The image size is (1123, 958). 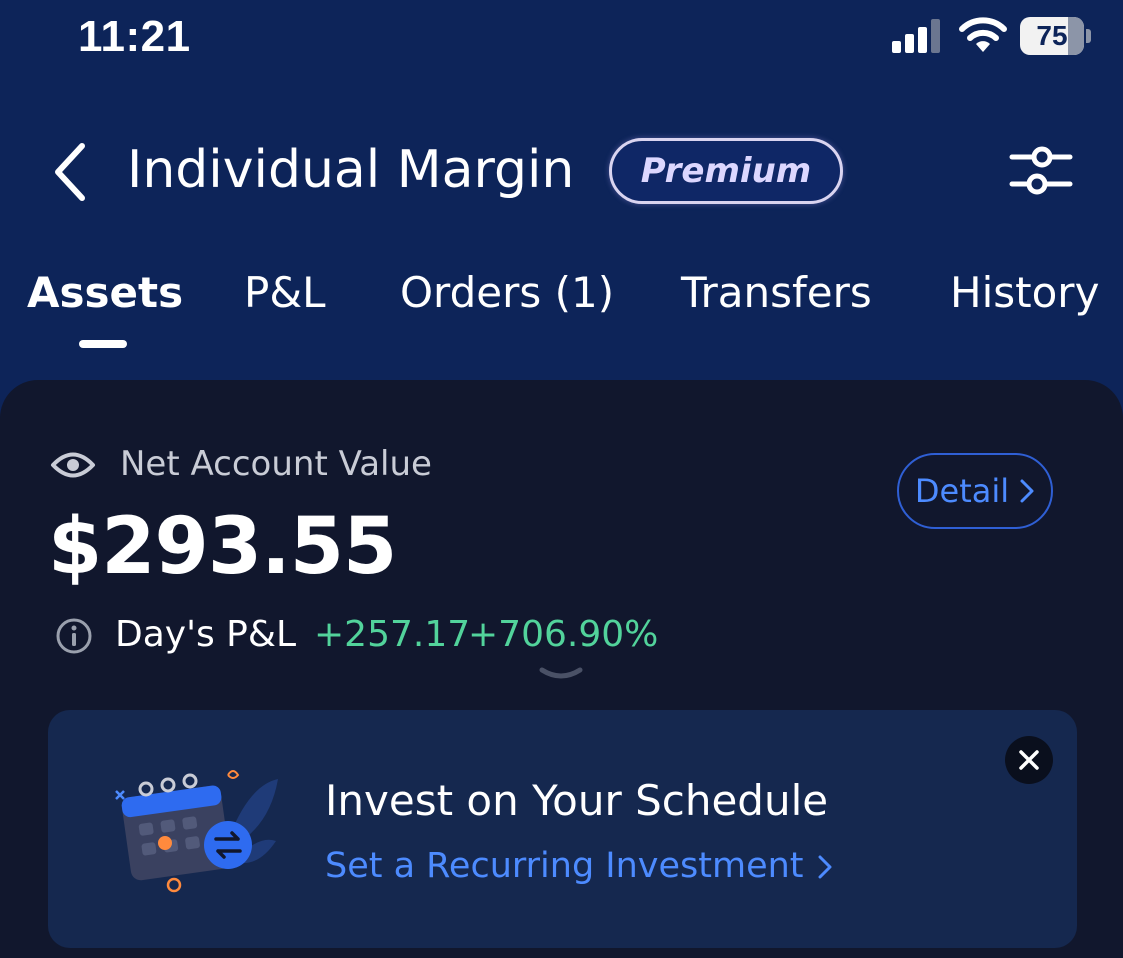 What do you see at coordinates (284, 292) in the screenshot?
I see `tab-pl: P&L` at bounding box center [284, 292].